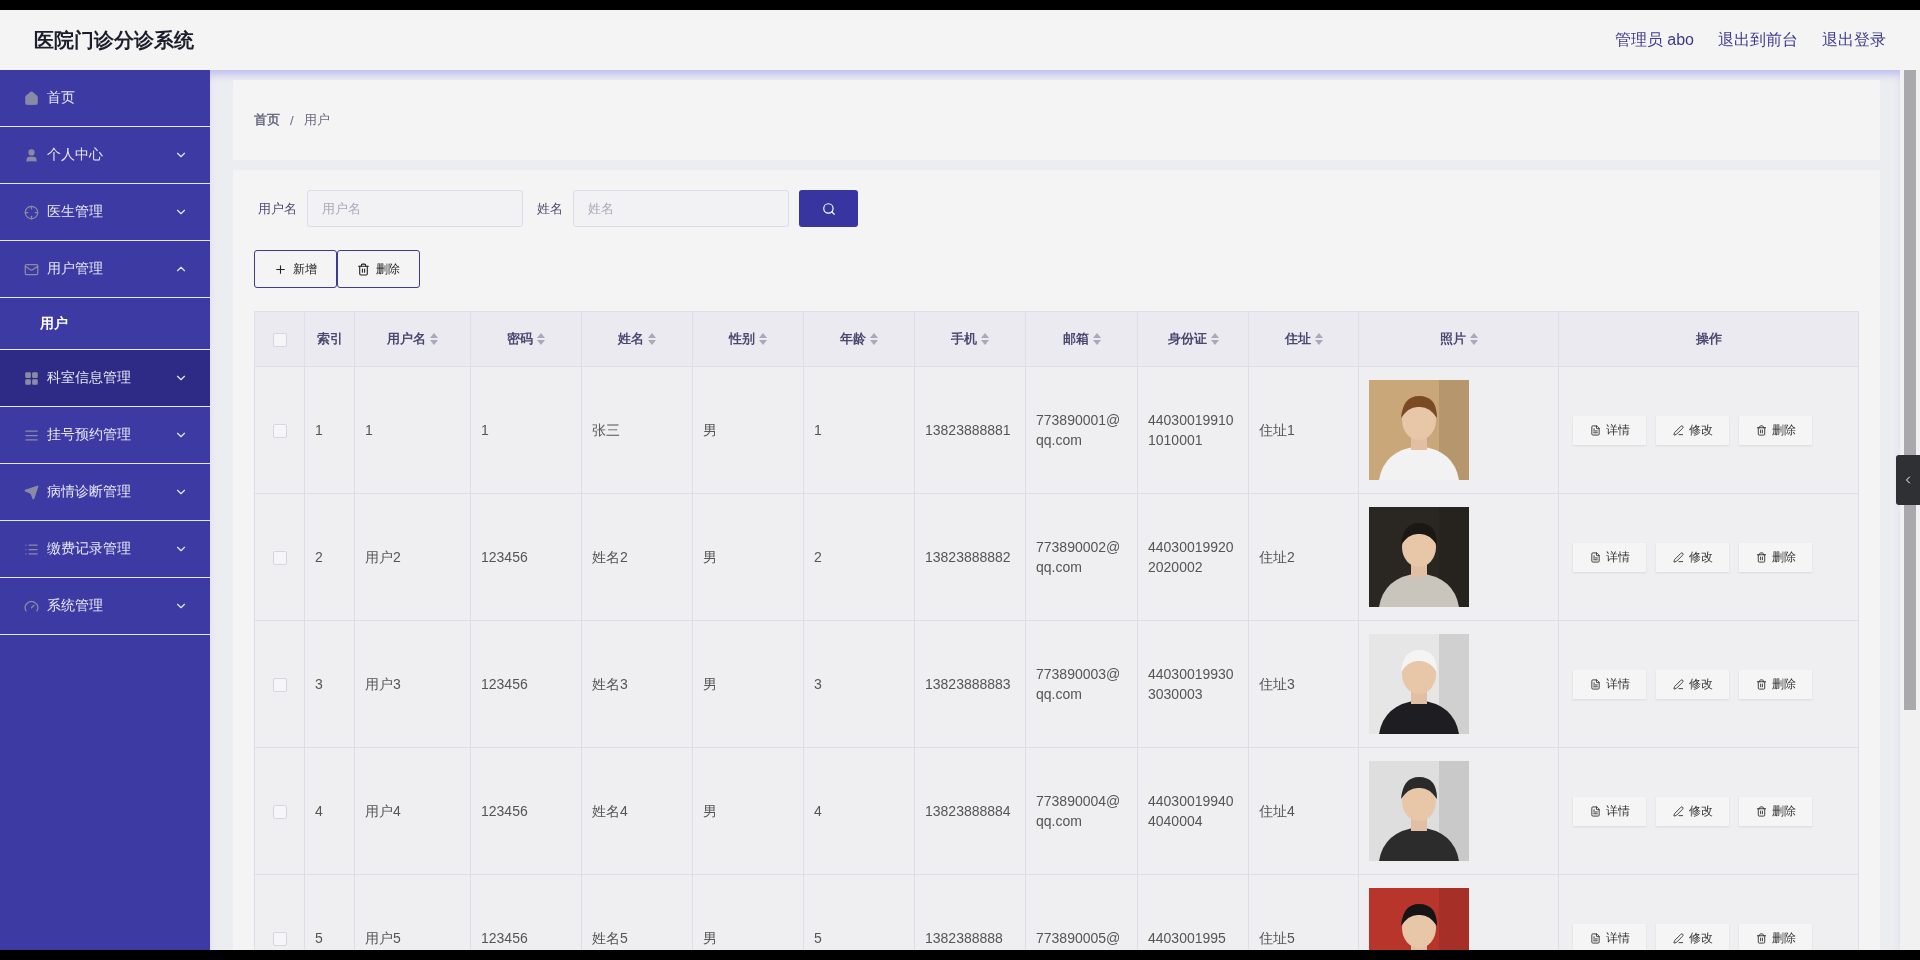 This screenshot has width=1920, height=960. What do you see at coordinates (1187, 339) in the screenshot?
I see `column-title: 身份证` at bounding box center [1187, 339].